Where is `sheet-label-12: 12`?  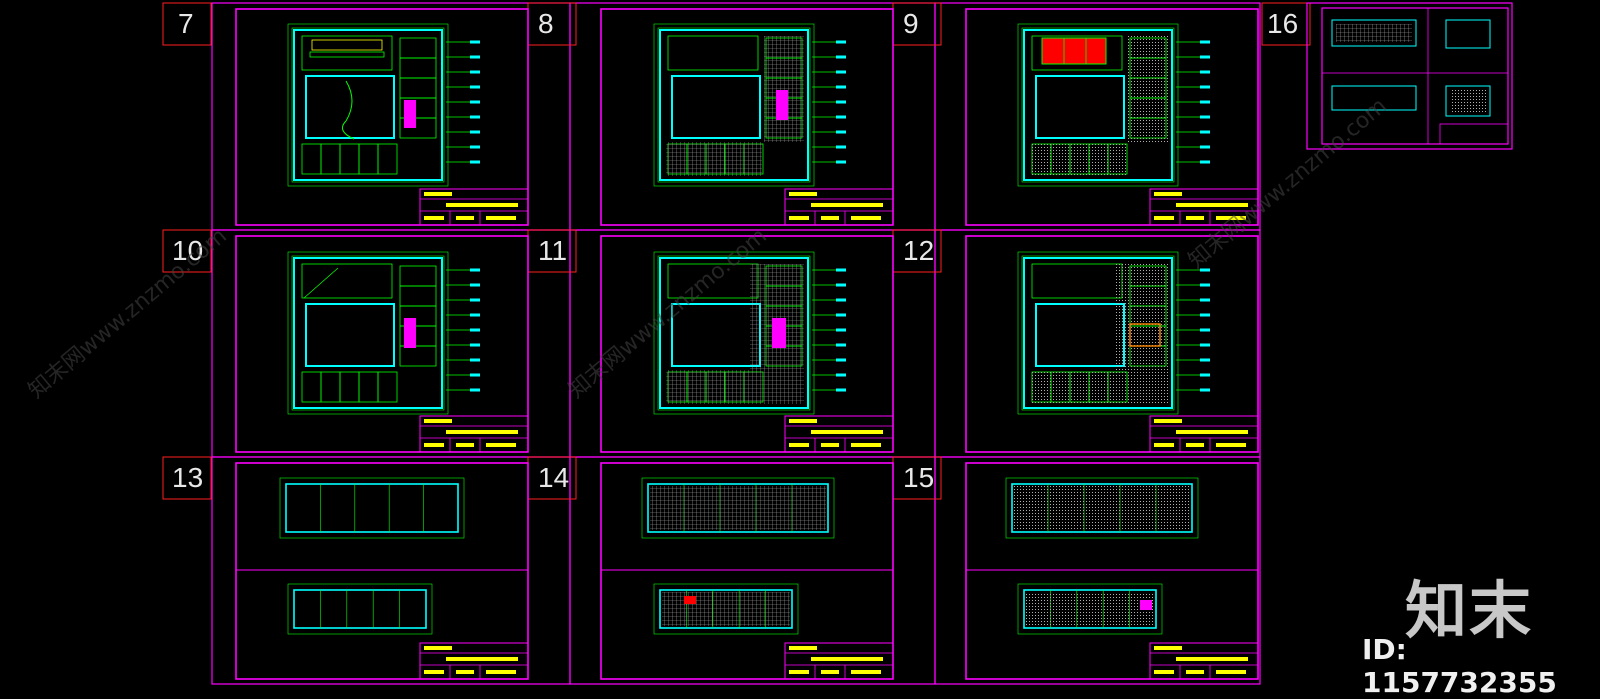
sheet-label-12: 12 is located at coordinates (919, 250).